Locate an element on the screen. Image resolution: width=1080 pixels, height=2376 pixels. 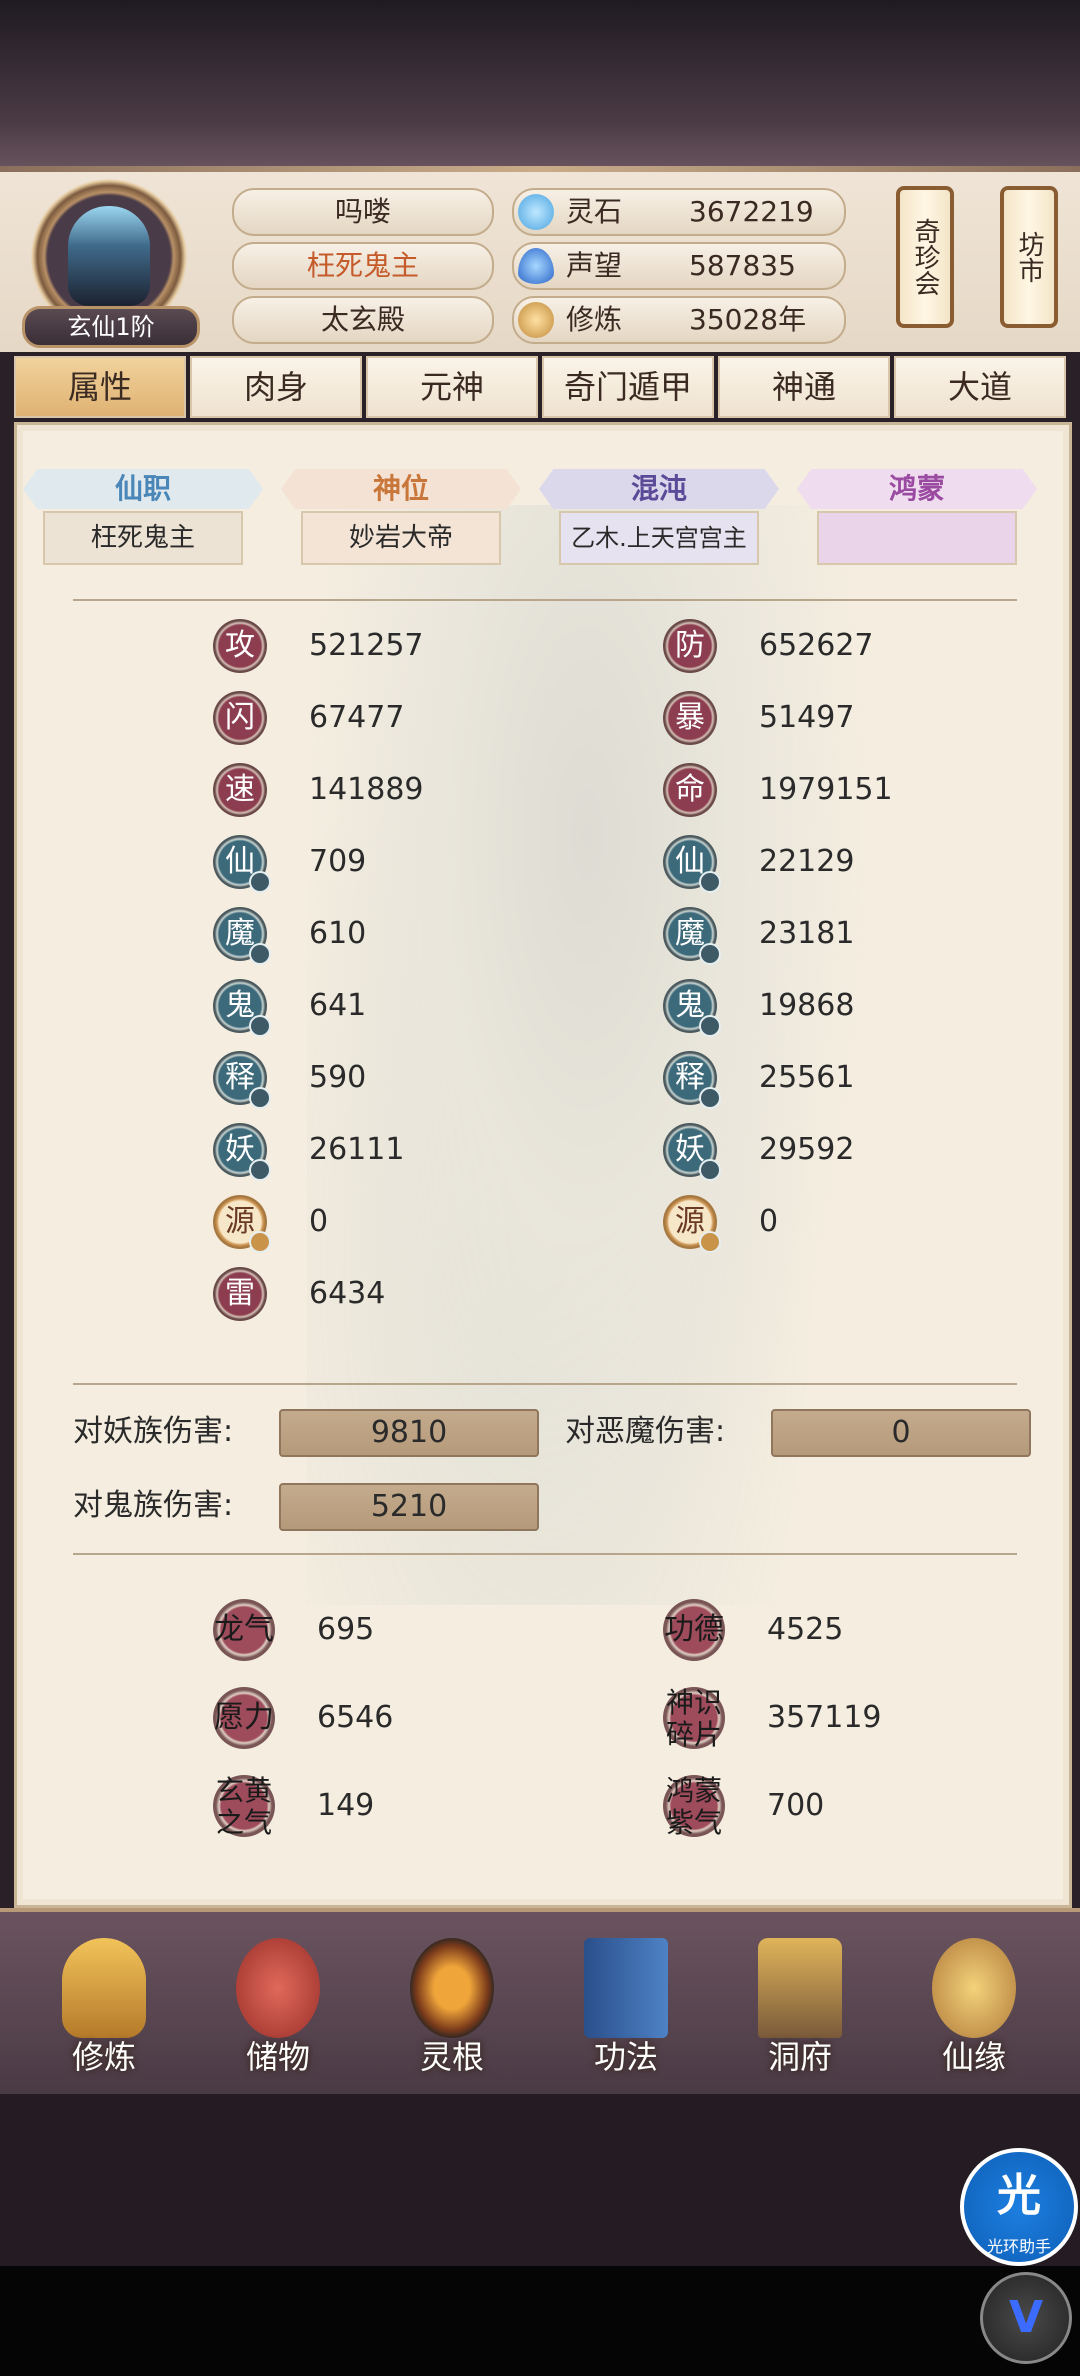
nav-label: 灵根 is located at coordinates (451, 2057).